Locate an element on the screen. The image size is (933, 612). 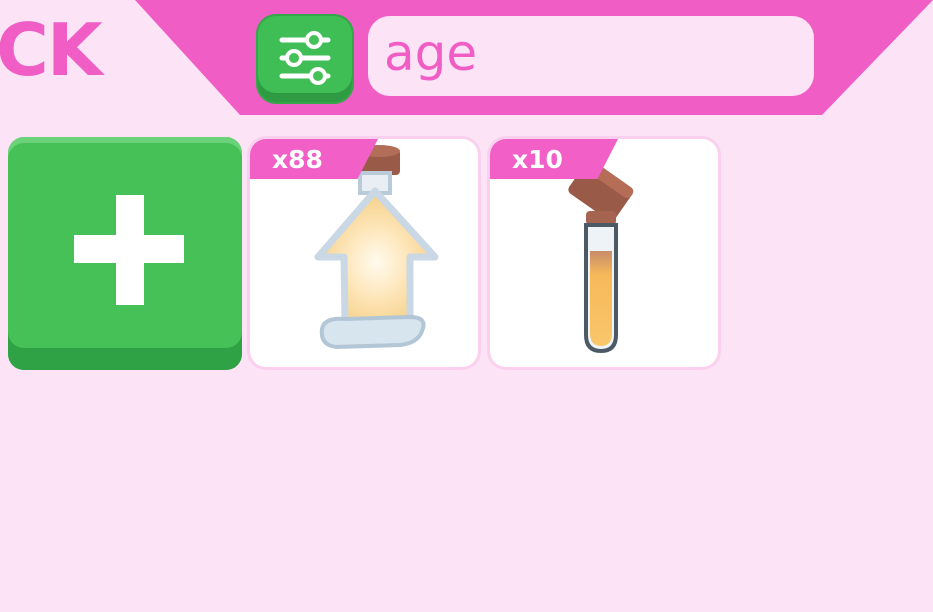
inventory-item-card: x10 is located at coordinates (604, 253).